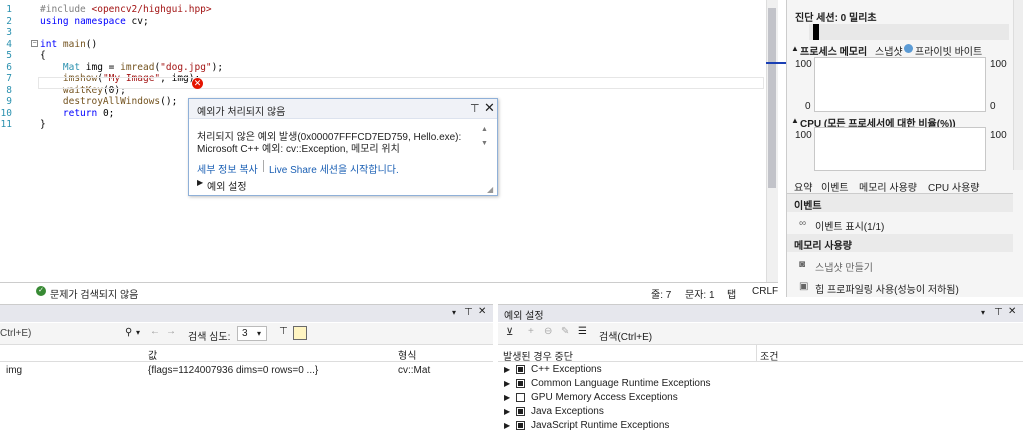  What do you see at coordinates (760, 412) in the screenshot?
I see `list-item: ▶ Java Exceptions` at bounding box center [760, 412].